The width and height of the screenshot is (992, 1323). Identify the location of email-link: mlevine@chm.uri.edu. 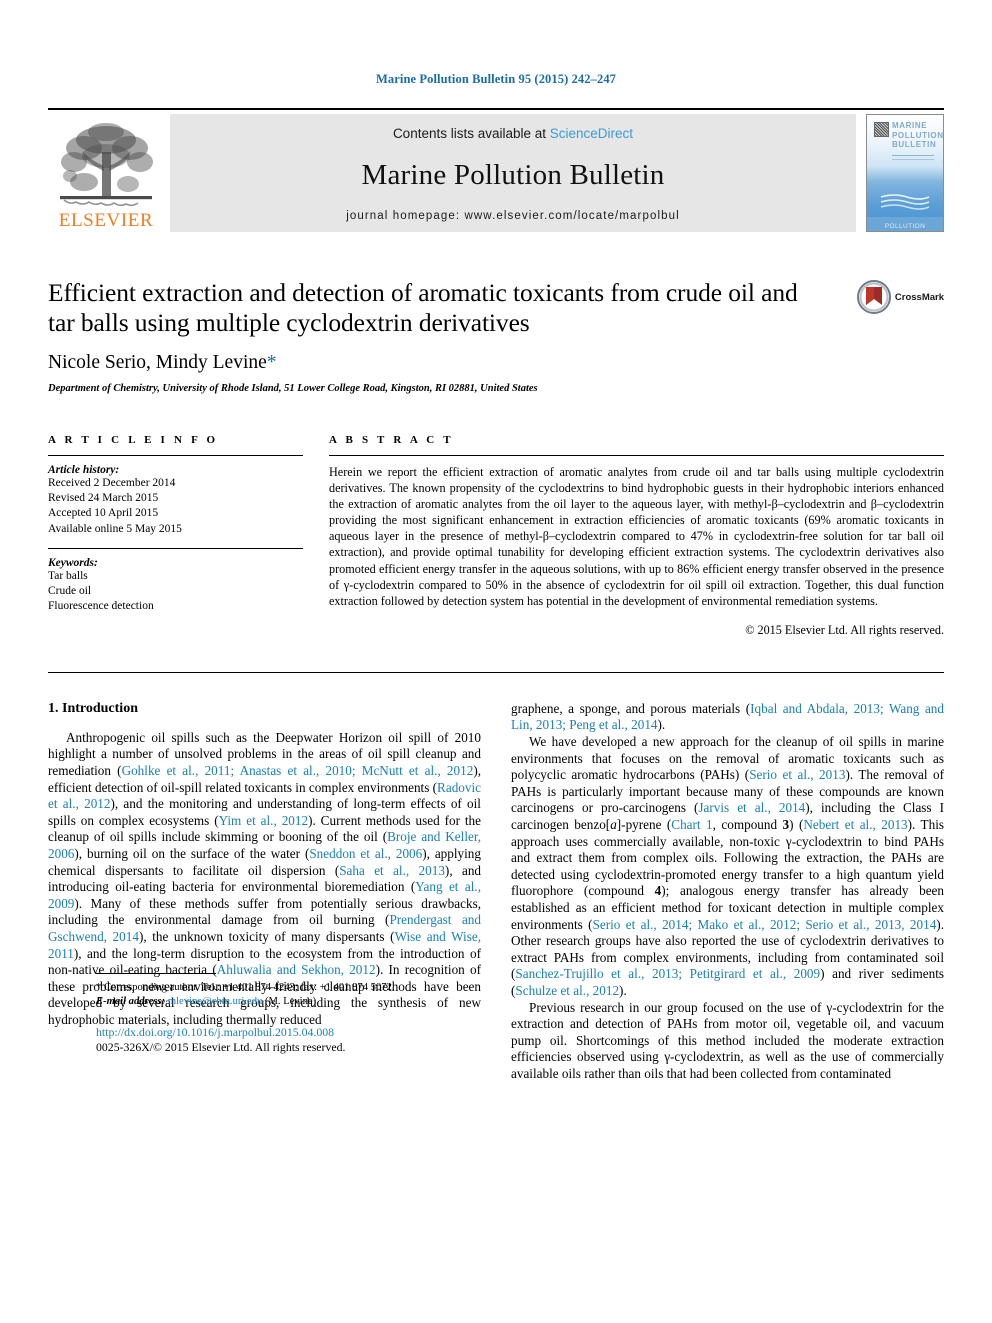
(215, 1001).